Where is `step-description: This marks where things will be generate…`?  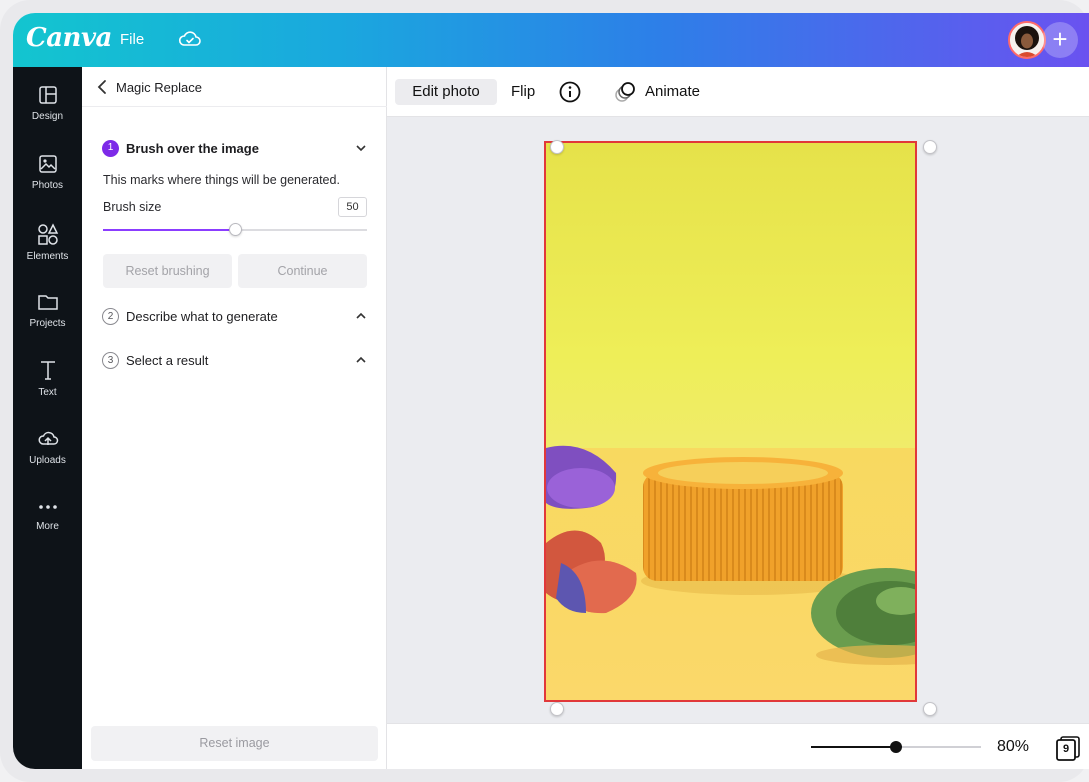
step-description: This marks where things will be generate… is located at coordinates (221, 180).